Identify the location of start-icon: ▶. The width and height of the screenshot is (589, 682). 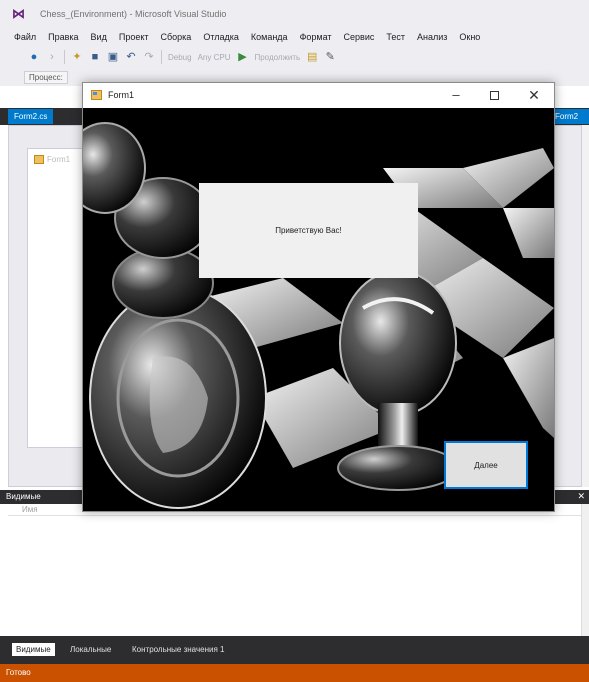
(242, 57).